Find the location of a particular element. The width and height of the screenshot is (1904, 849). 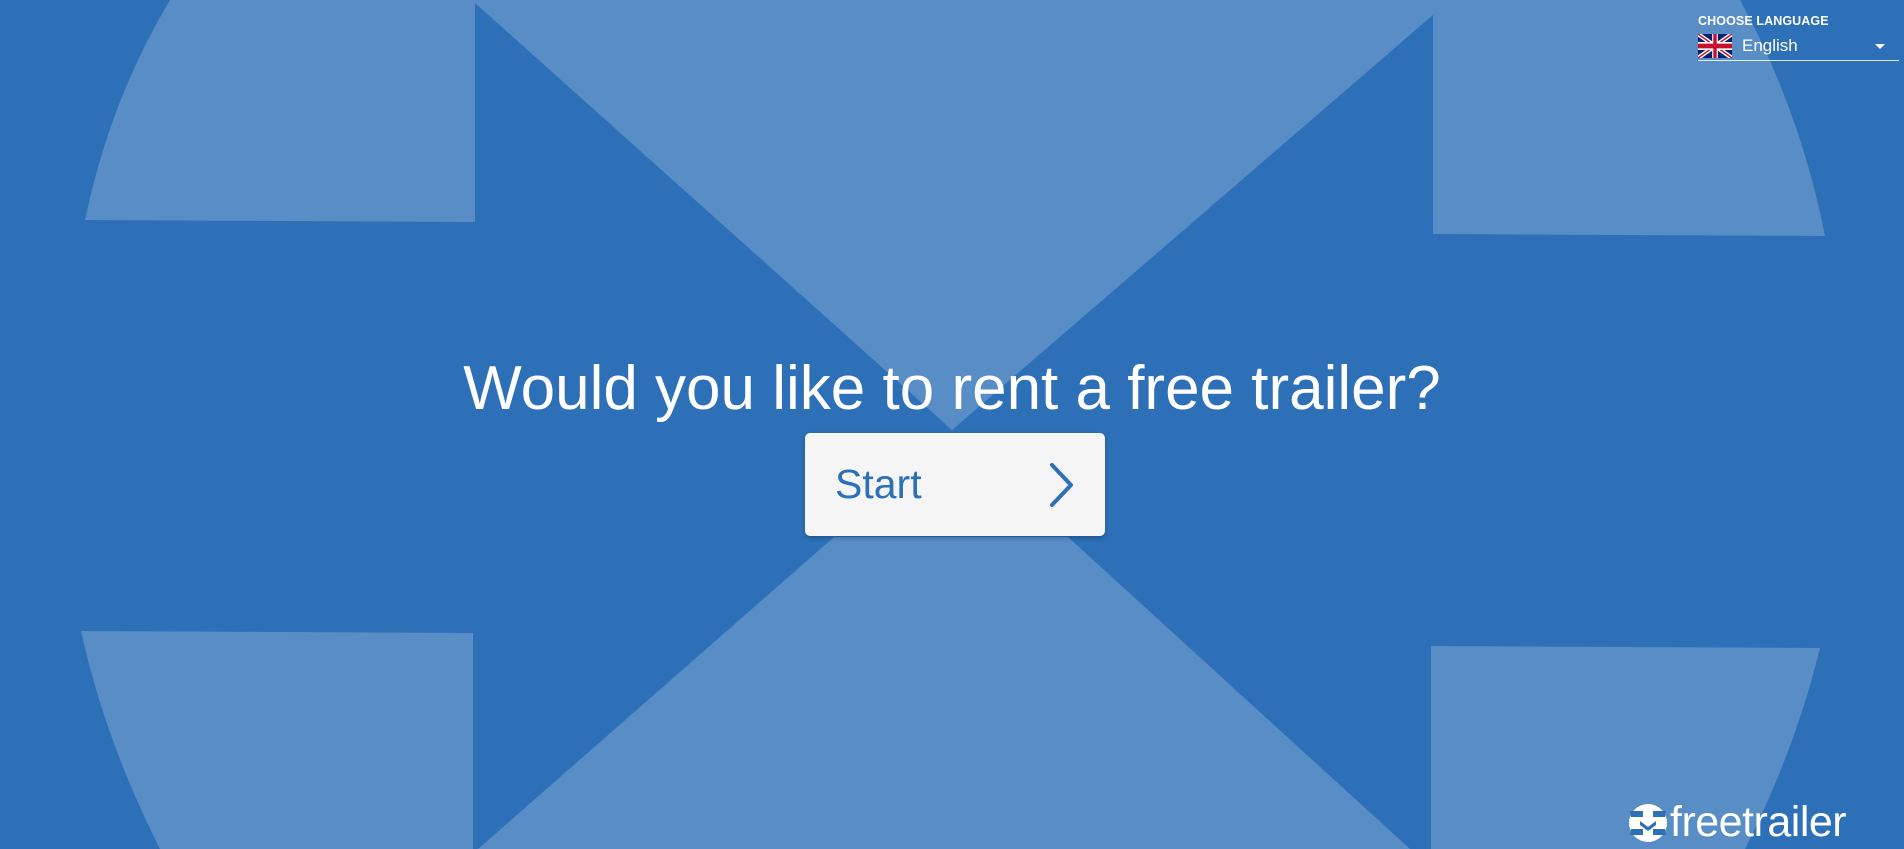

freetrailer-logo: freetrailer is located at coordinates (1737, 822).